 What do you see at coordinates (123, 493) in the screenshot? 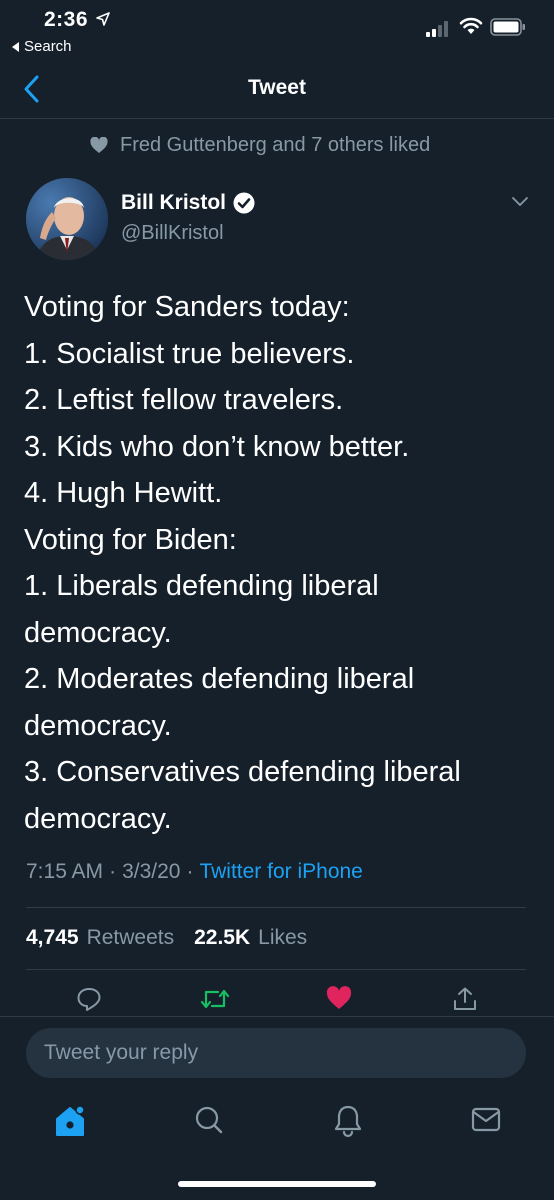
I see `tweet-line: 4. Hugh Hewitt.` at bounding box center [123, 493].